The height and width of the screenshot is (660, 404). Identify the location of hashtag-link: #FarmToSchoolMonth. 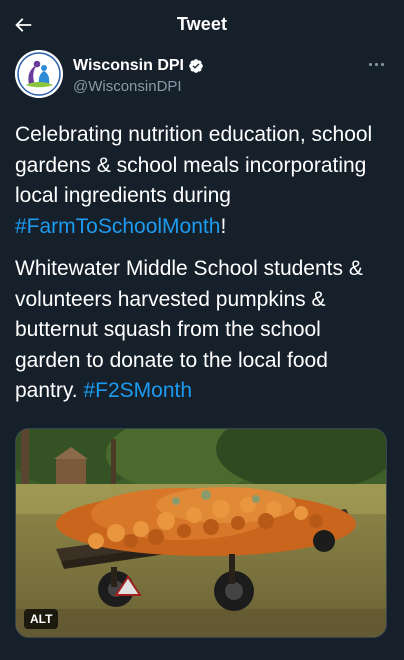
(117, 226).